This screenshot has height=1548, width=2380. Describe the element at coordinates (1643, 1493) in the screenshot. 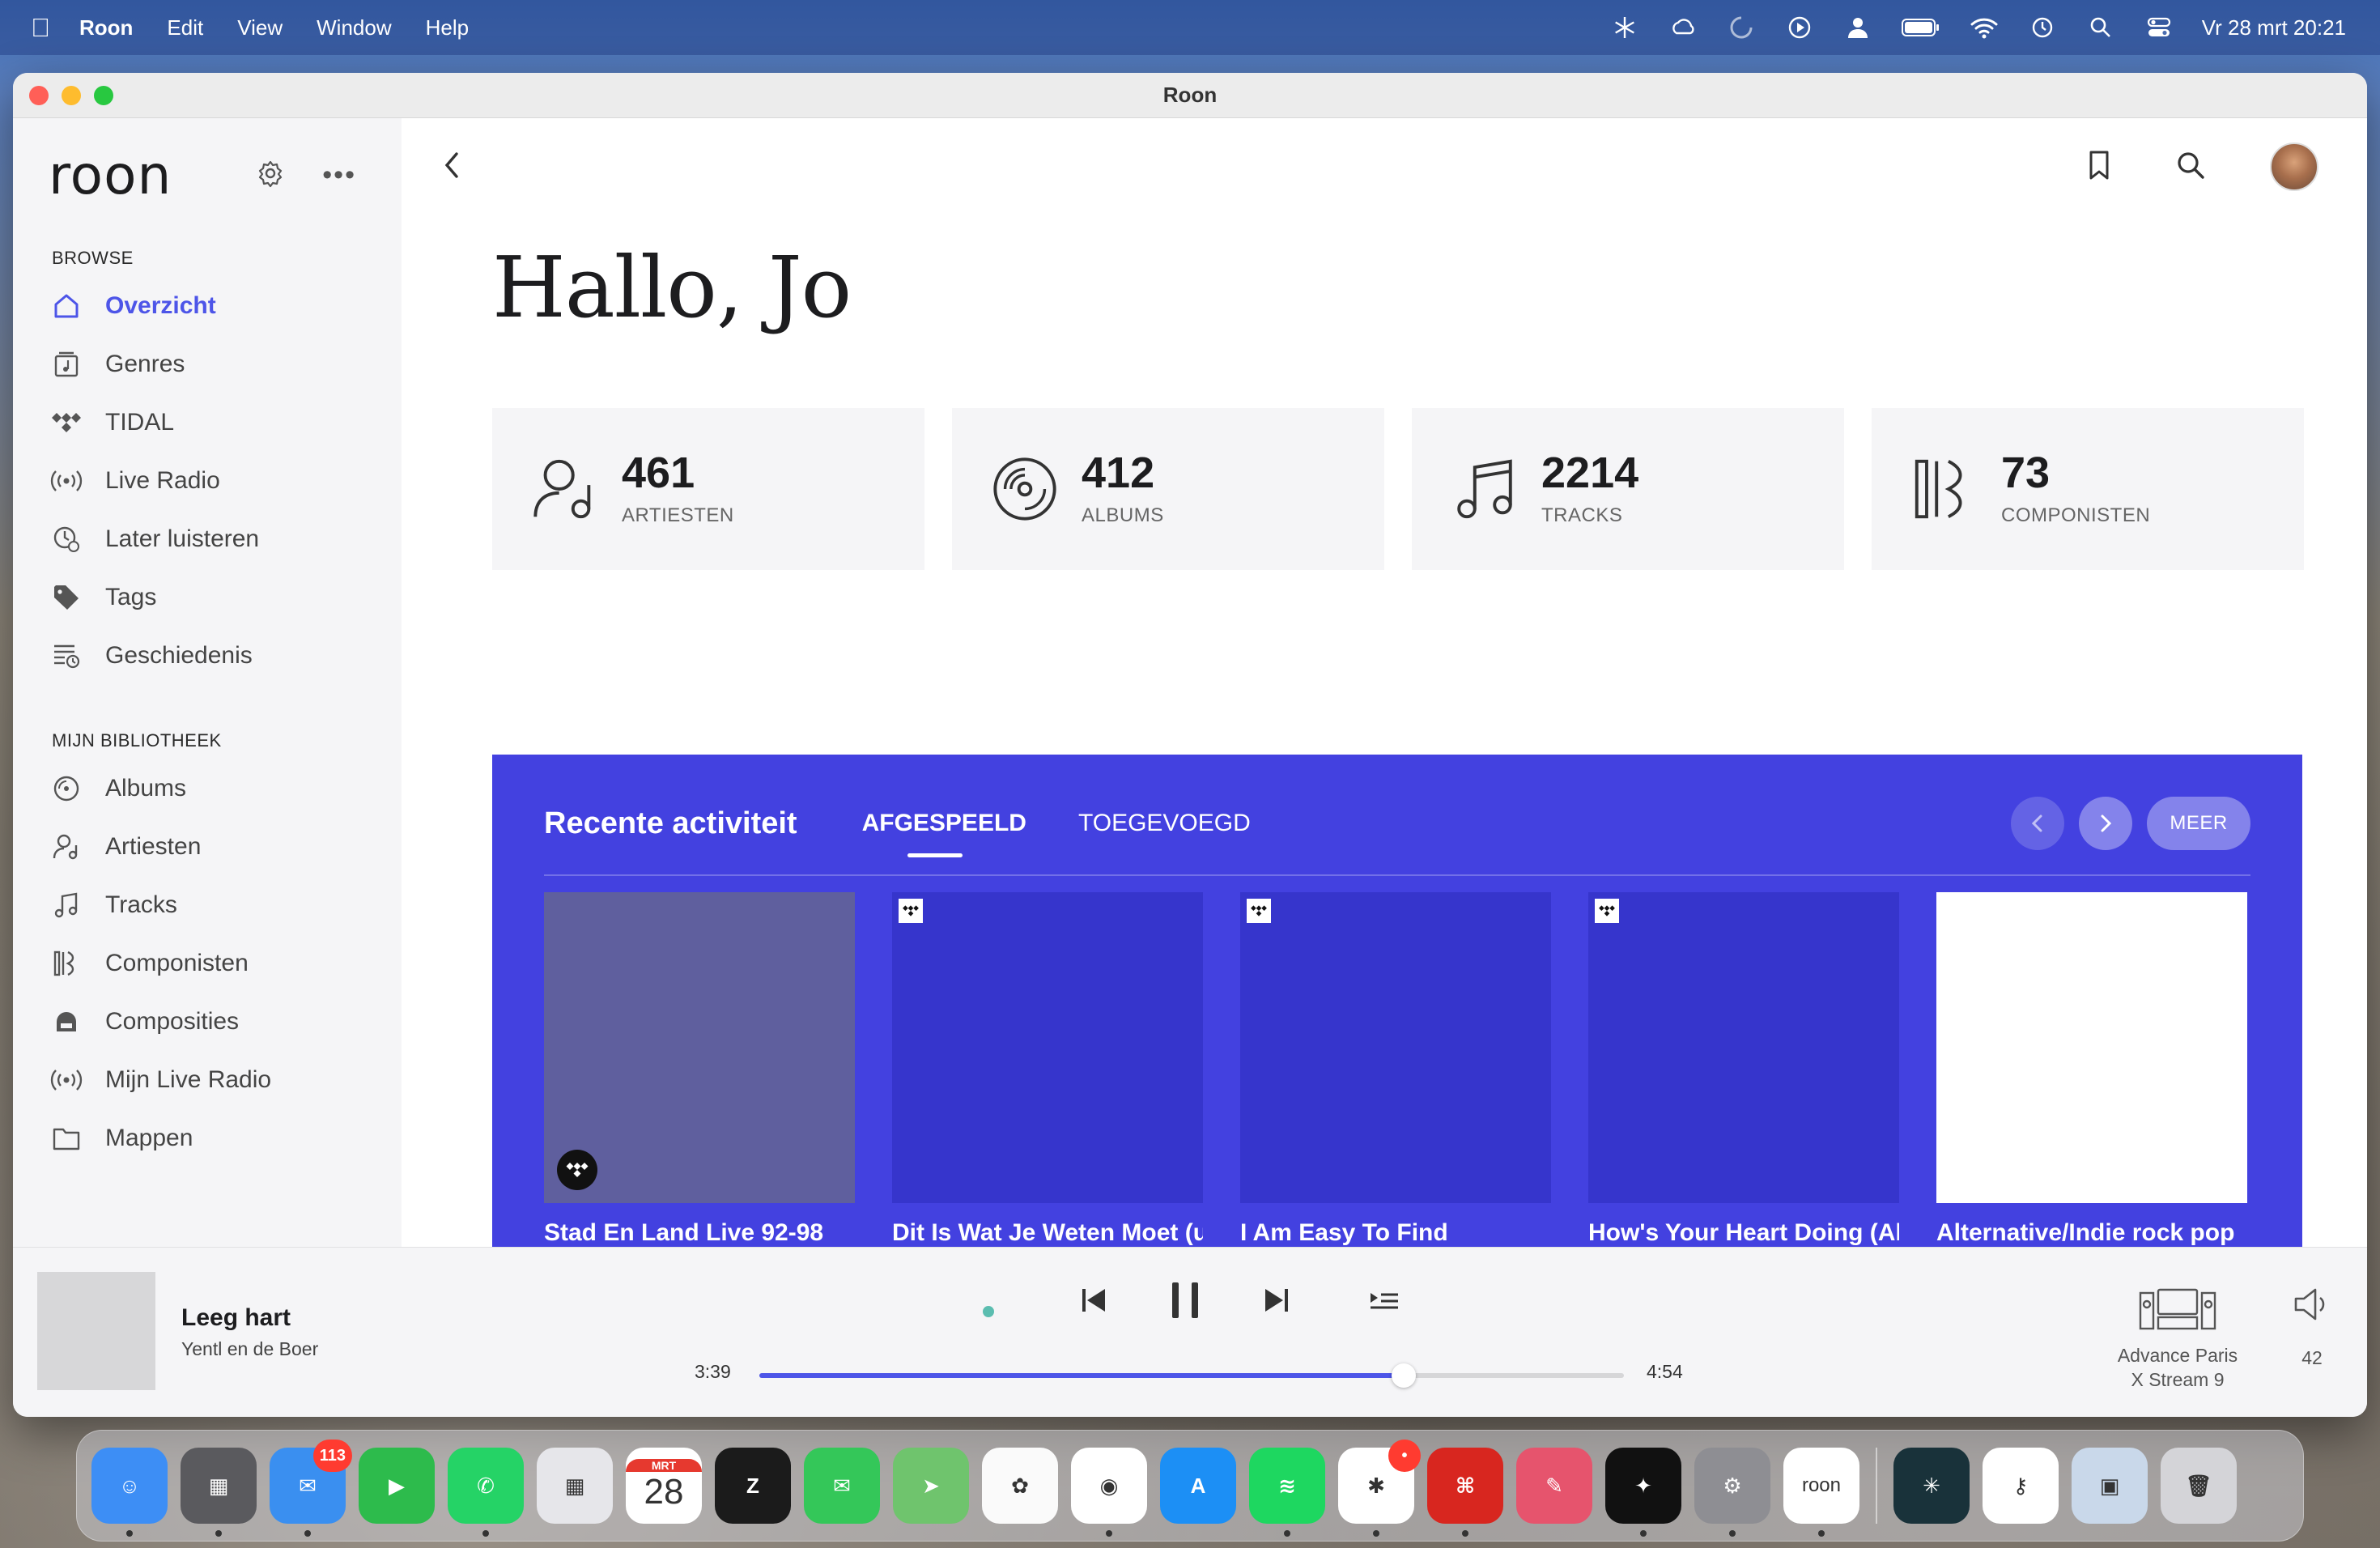

I see `dock-app-tidal: ✦` at that location.